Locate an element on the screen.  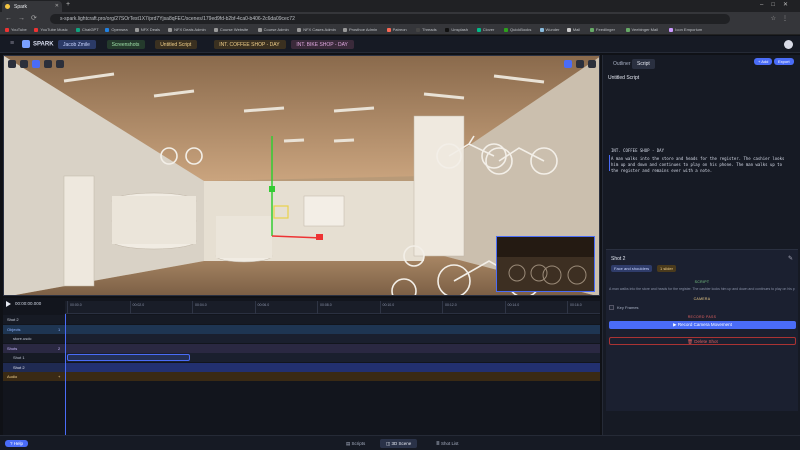
bookmark-item: Course Admin is located at coordinates (273, 29).